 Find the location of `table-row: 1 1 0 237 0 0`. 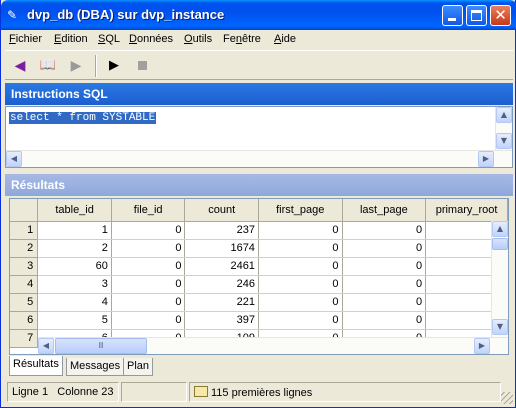

table-row: 1 1 0 237 0 0 is located at coordinates (259, 230).